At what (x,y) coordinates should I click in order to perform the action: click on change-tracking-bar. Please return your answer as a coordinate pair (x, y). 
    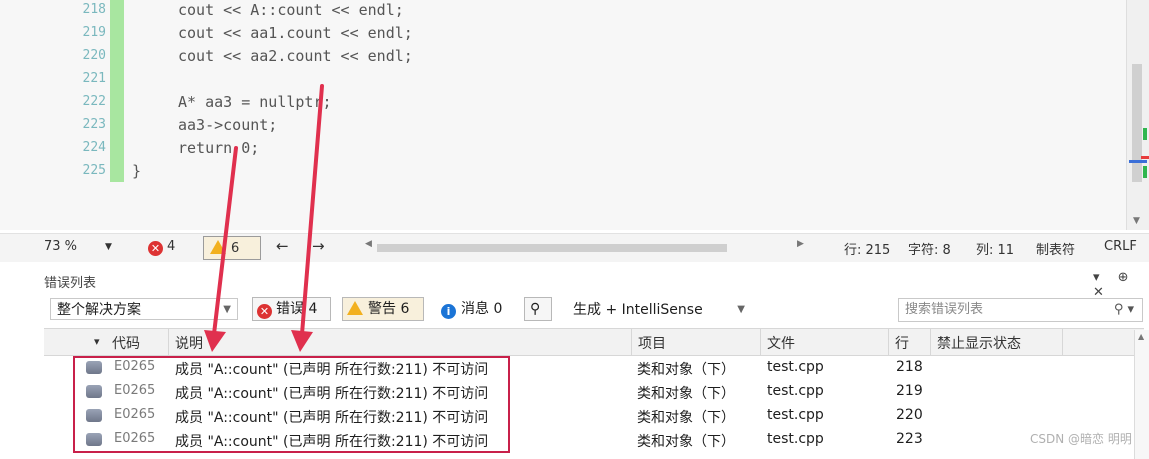
    Looking at the image, I should click on (117, 91).